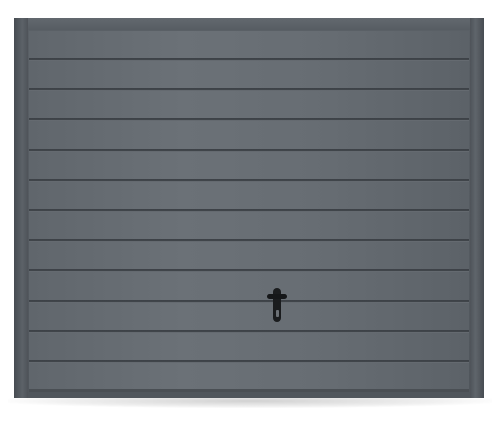 The image size is (500, 430). What do you see at coordinates (277, 296) in the screenshot?
I see `handle-grip` at bounding box center [277, 296].